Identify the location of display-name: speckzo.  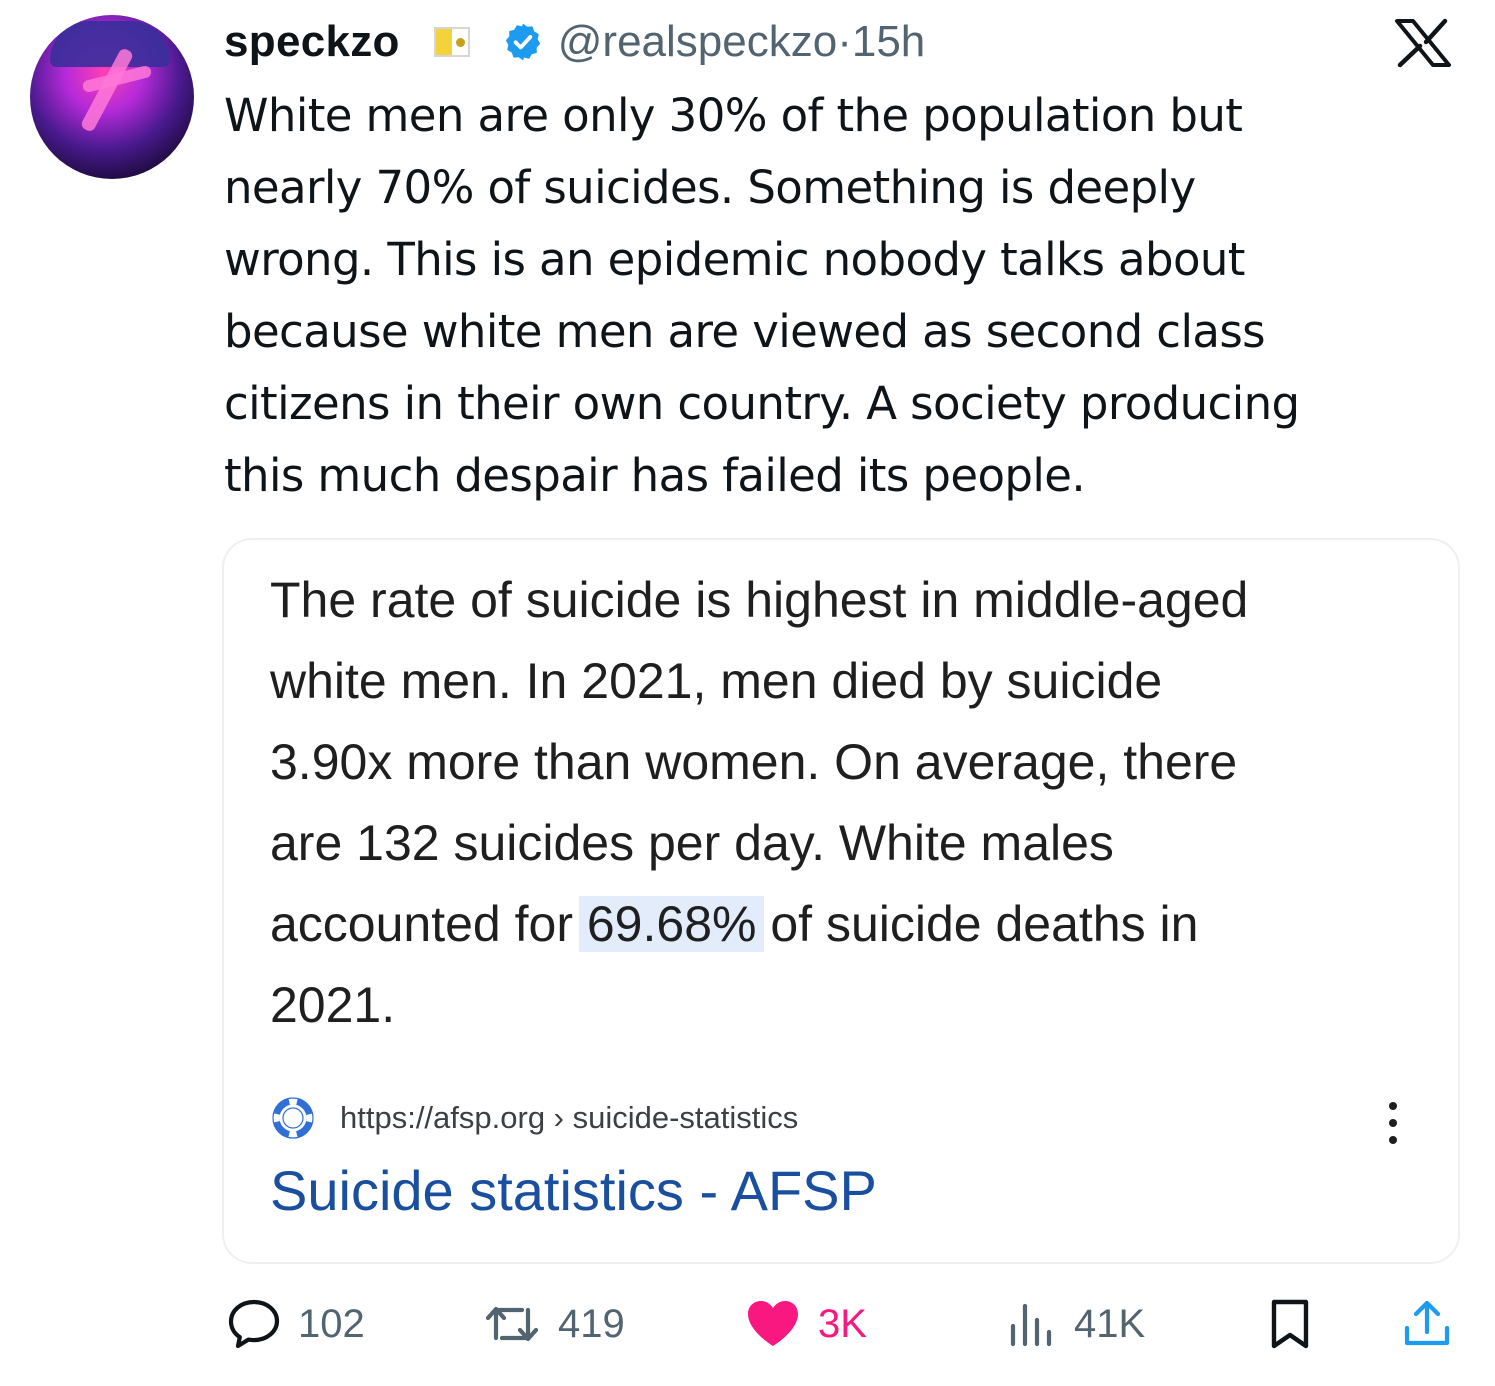
(312, 42).